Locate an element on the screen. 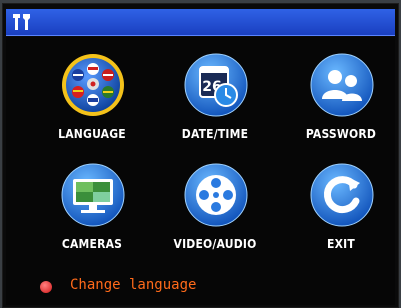 The image size is (401, 308). film-reel-icon is located at coordinates (216, 195).